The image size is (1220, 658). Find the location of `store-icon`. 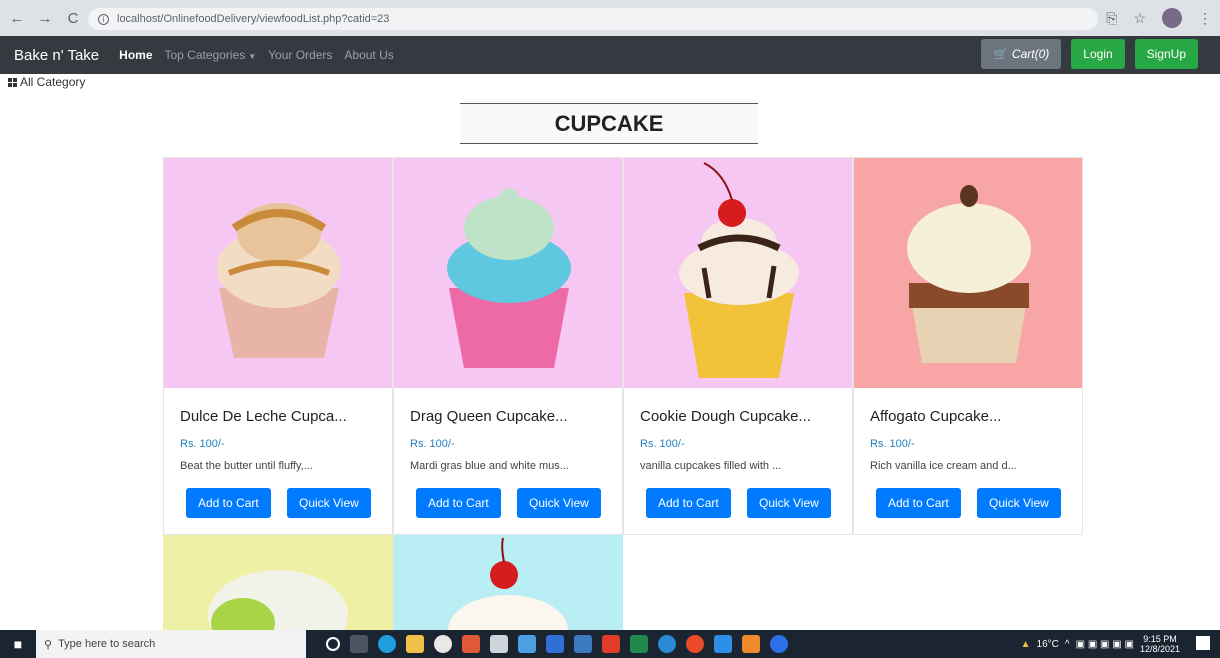

store-icon is located at coordinates (555, 644).